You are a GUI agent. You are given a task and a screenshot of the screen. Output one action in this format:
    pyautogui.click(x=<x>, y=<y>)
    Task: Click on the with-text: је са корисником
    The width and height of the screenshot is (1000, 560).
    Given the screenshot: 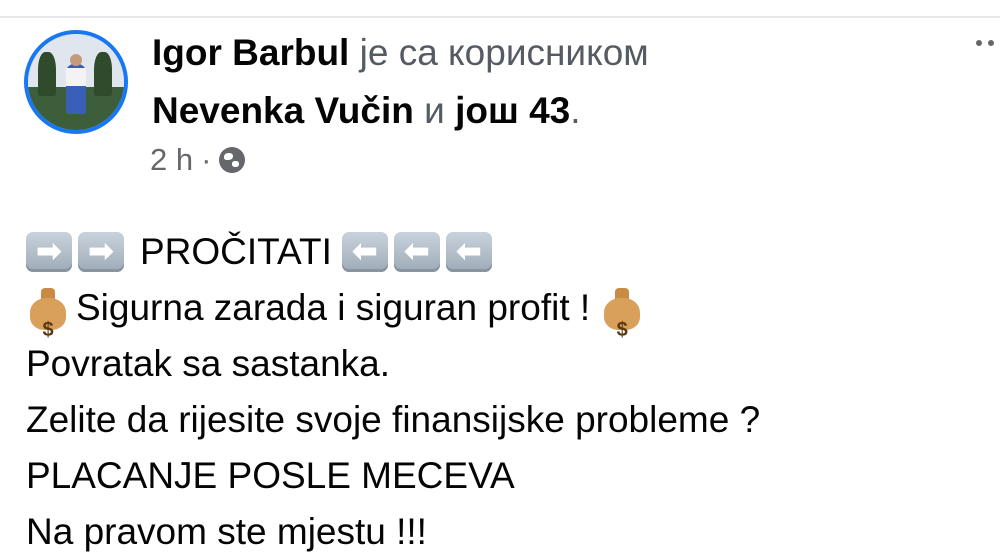 What is the action you would take?
    pyautogui.click(x=504, y=52)
    